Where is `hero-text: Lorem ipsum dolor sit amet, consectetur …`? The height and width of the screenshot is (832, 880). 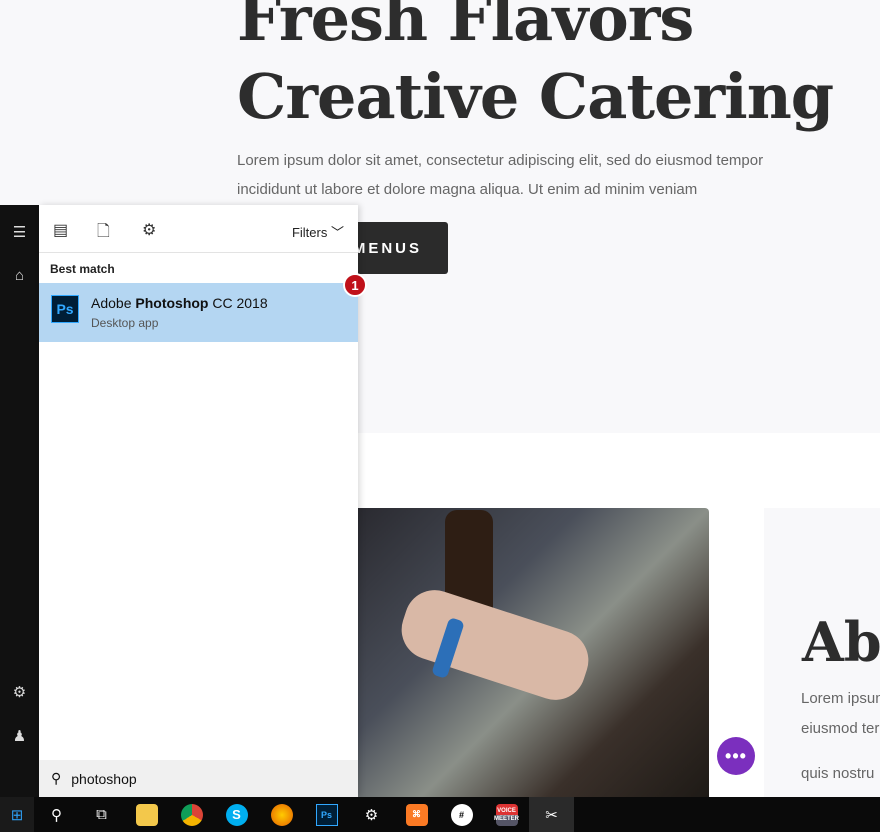
hero-text: Lorem ipsum dolor sit amet, consectetur … is located at coordinates (537, 175).